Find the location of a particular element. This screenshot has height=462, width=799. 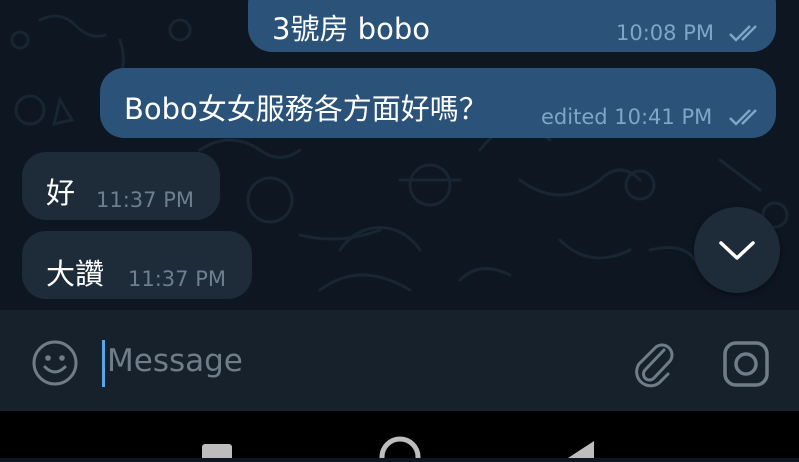

message-text: 好 is located at coordinates (61, 193).